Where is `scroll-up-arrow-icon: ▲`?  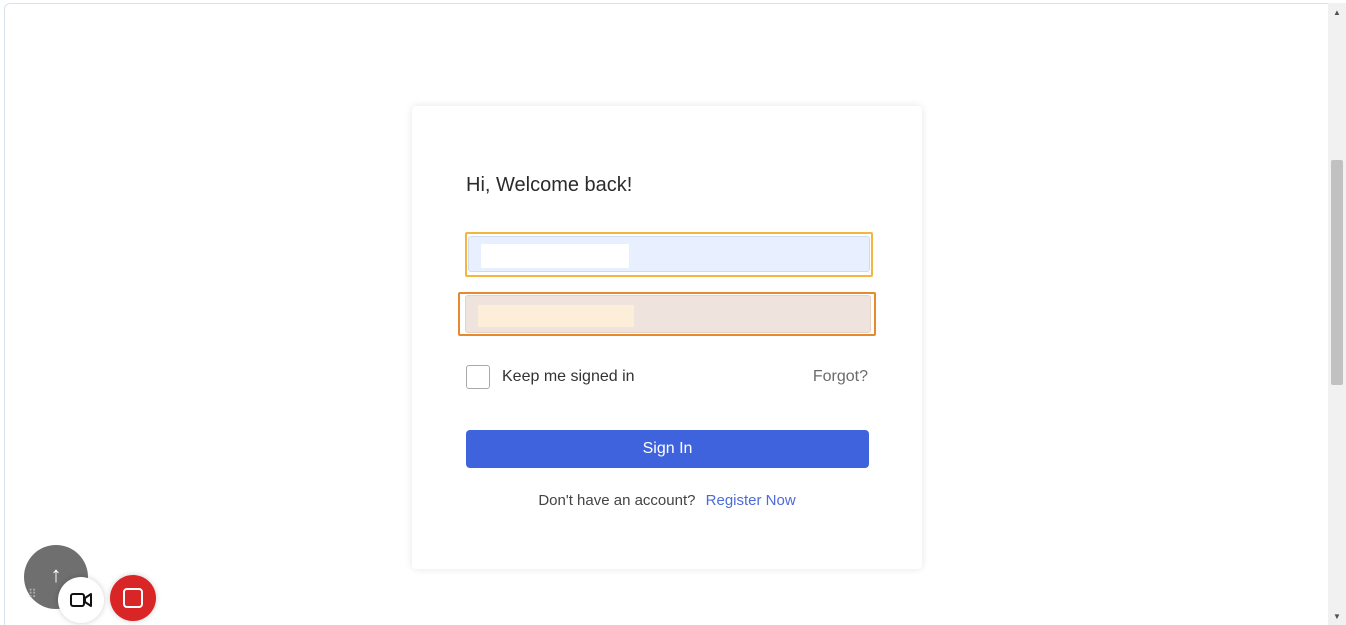 scroll-up-arrow-icon: ▲ is located at coordinates (1337, 13).